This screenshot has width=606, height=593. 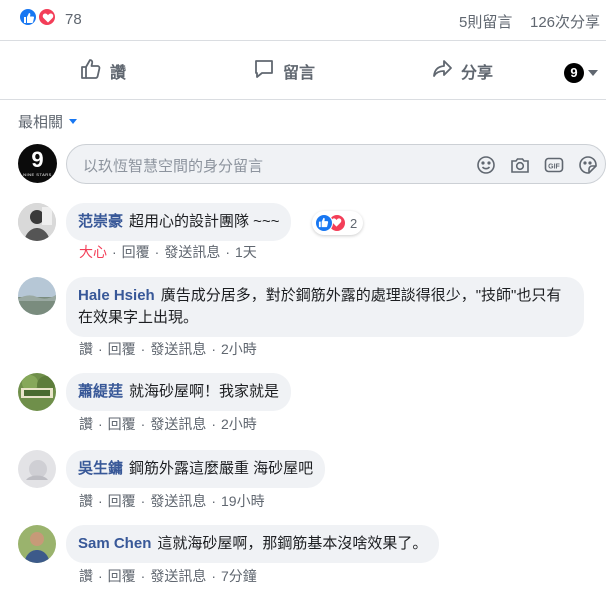 I want to click on comment-author: Hale Hsieh, so click(x=116, y=295).